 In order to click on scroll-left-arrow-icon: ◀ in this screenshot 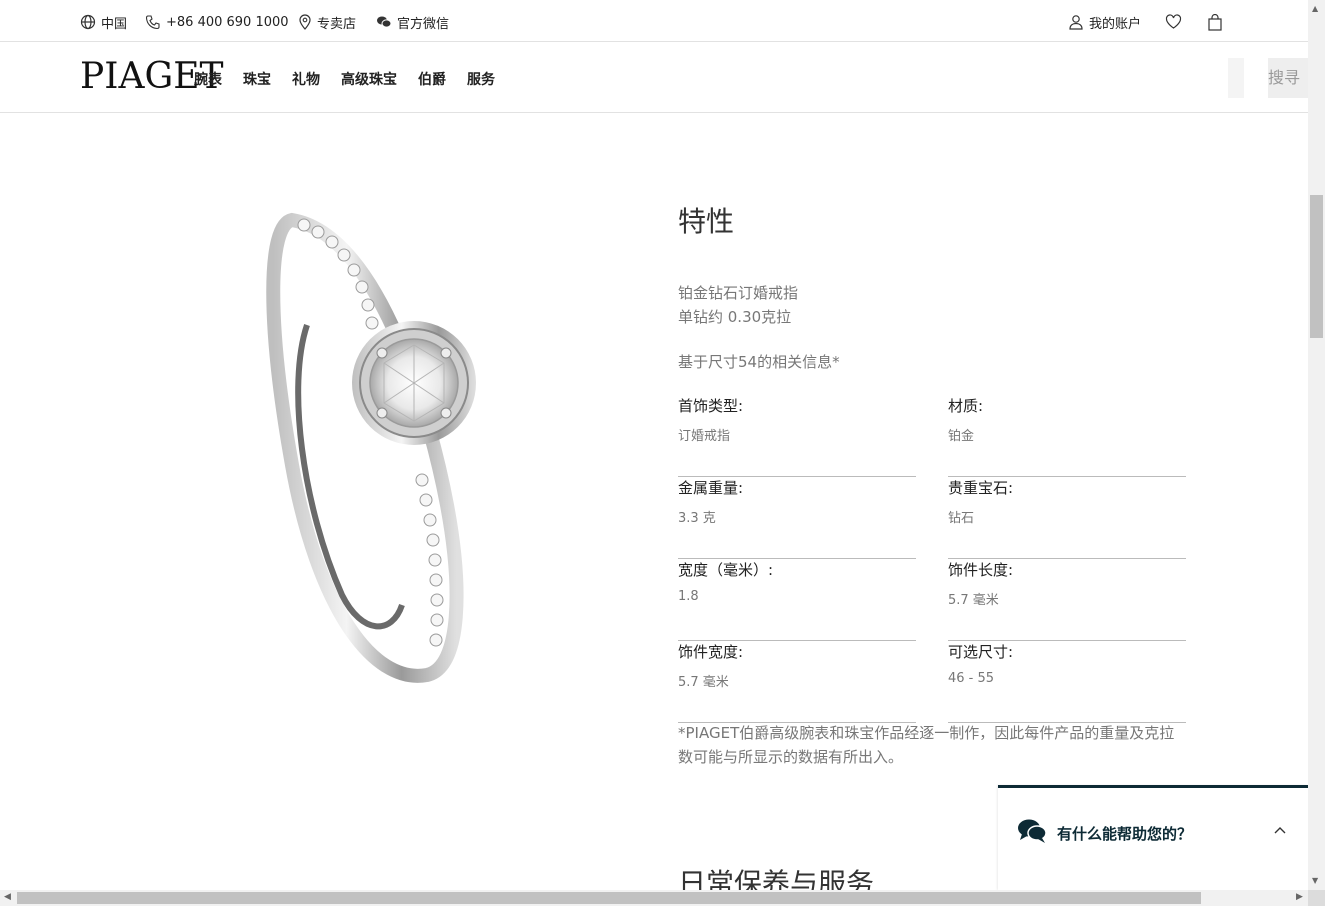, I will do `click(7, 897)`.